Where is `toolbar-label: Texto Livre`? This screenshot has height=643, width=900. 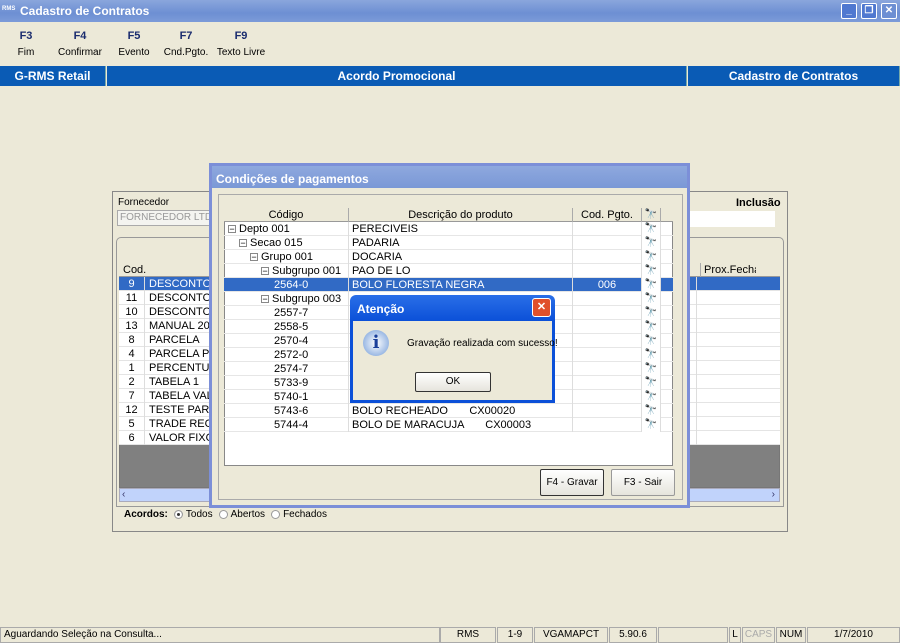
toolbar-label: Texto Livre is located at coordinates (241, 52).